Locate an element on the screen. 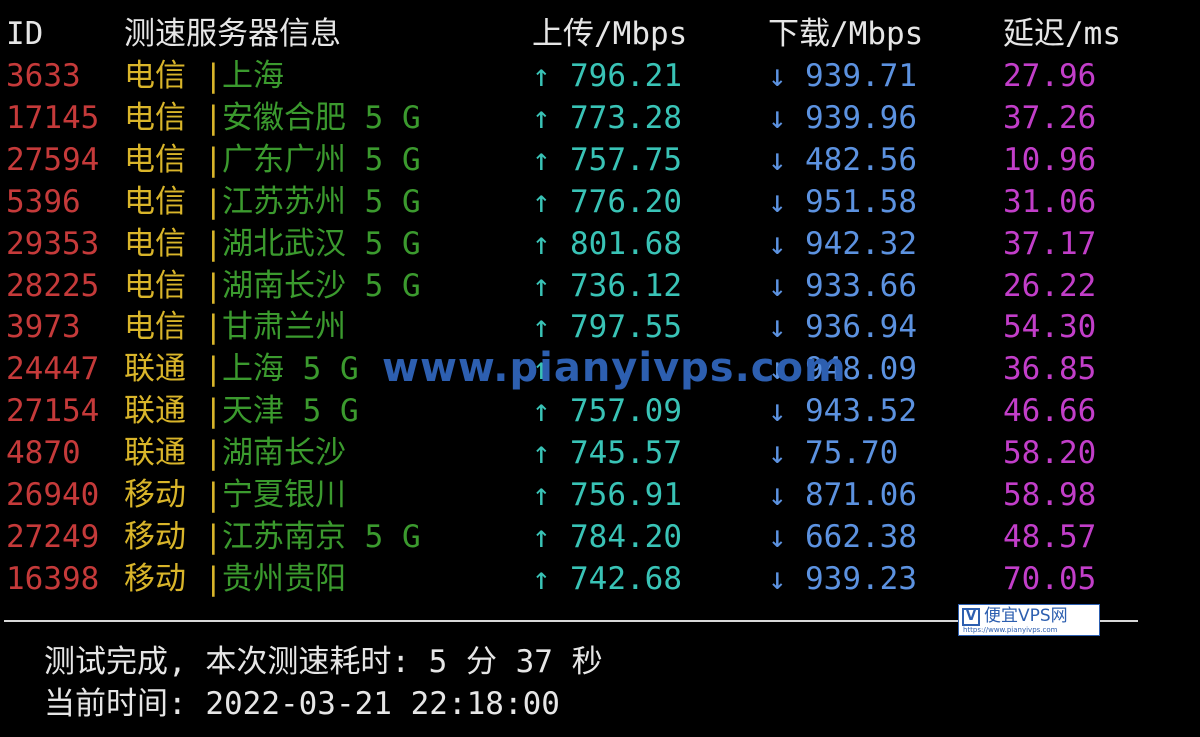 This screenshot has height=737, width=1200. header-download: 下载/Mbps is located at coordinates (846, 34).